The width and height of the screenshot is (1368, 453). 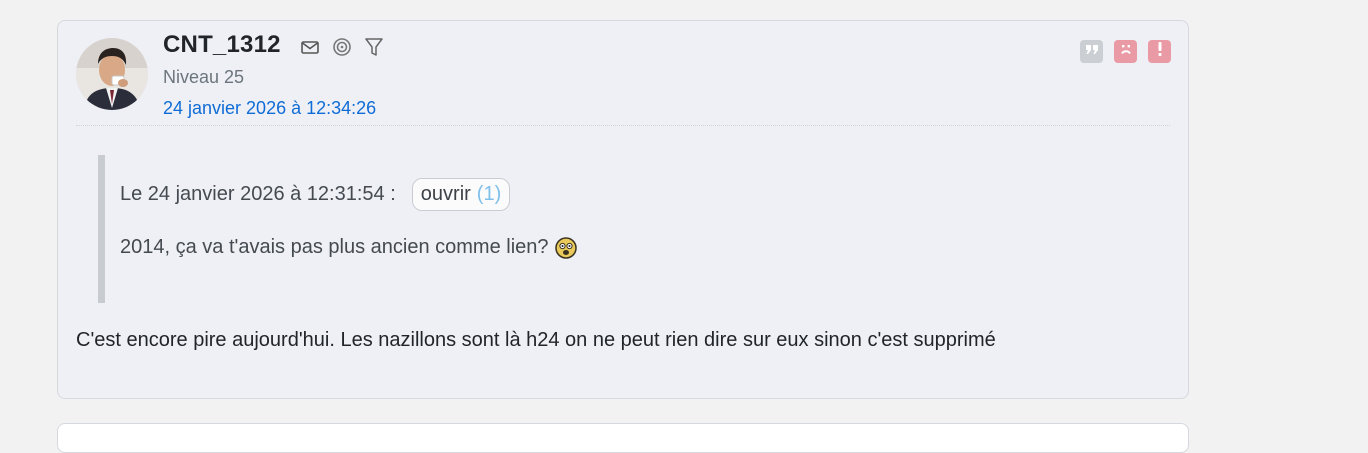 I want to click on open-quote-button: ouvrir (1), so click(x=461, y=194).